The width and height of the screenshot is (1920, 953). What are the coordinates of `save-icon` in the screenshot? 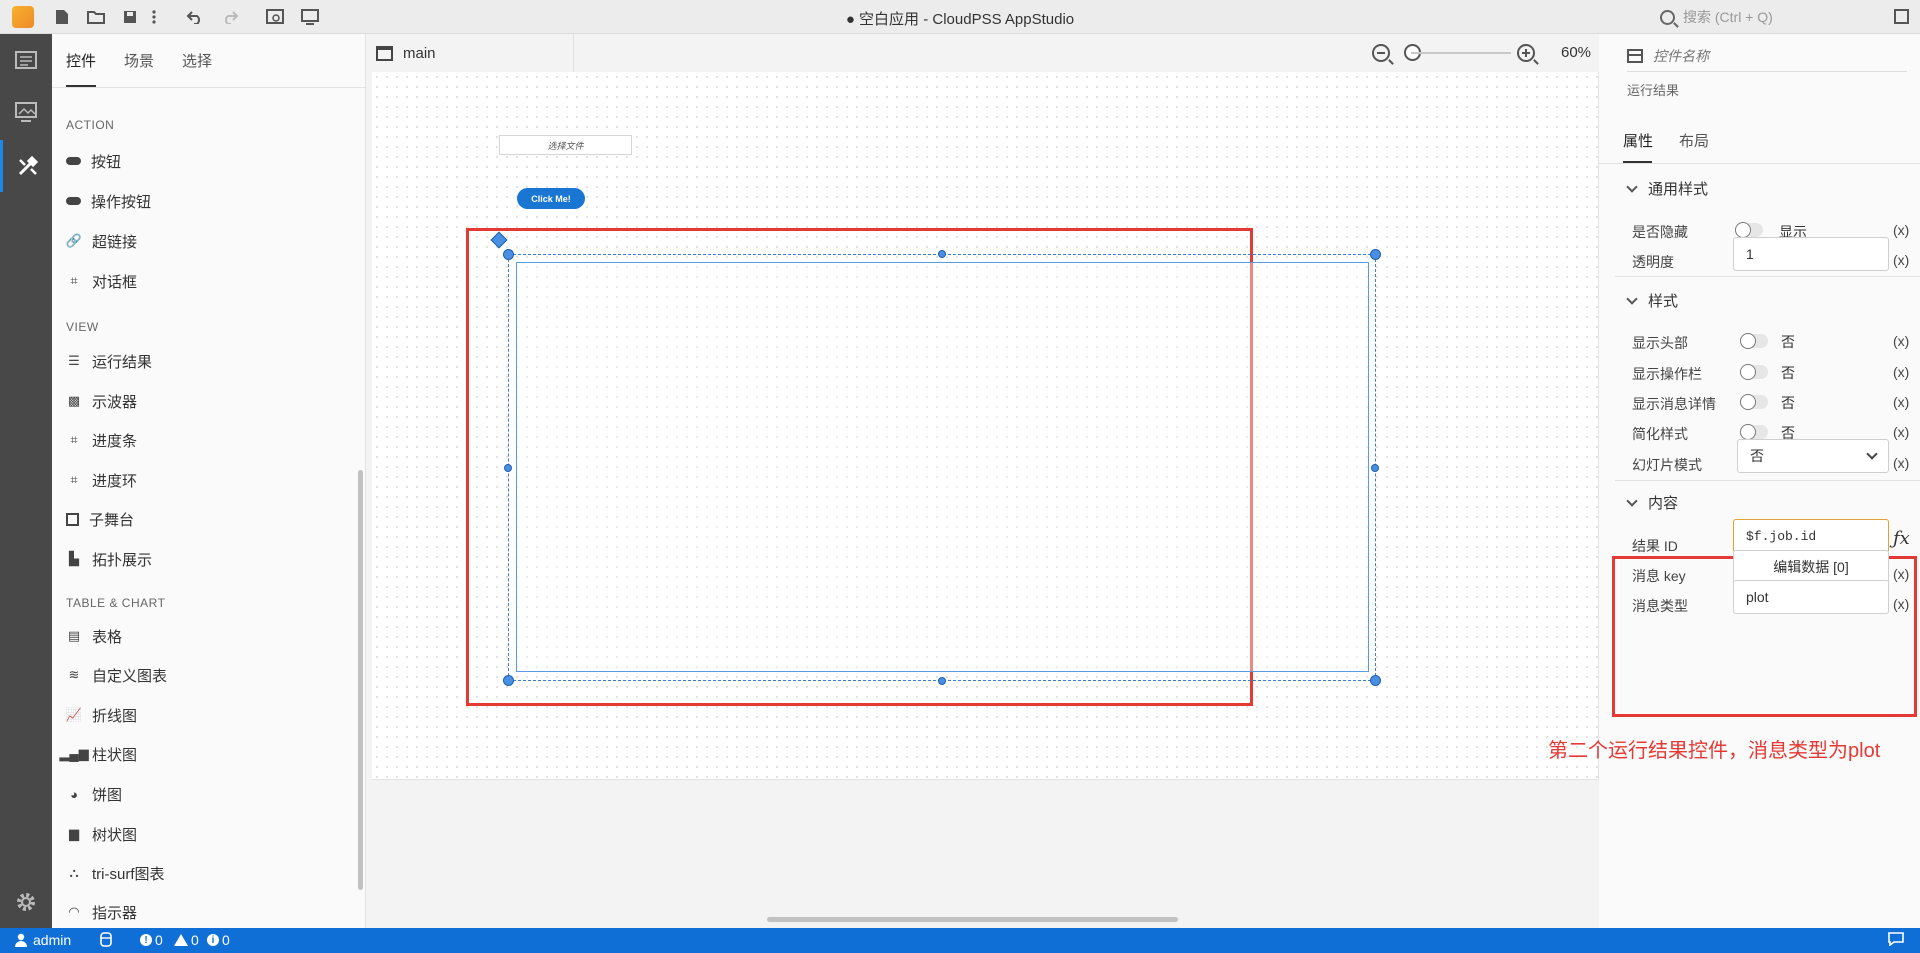 It's located at (130, 17).